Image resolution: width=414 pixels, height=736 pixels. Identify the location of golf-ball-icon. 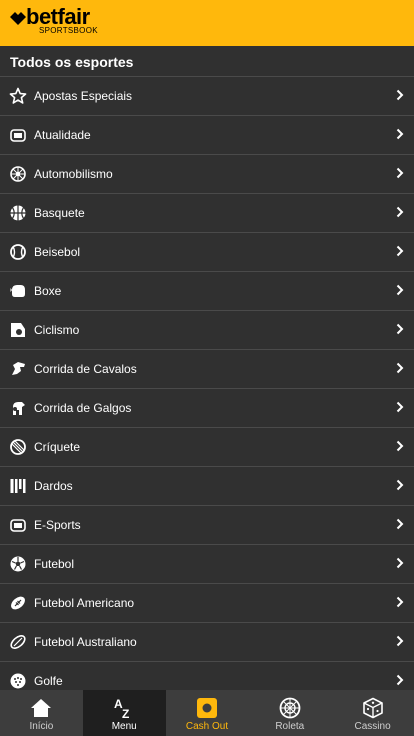
(18, 681).